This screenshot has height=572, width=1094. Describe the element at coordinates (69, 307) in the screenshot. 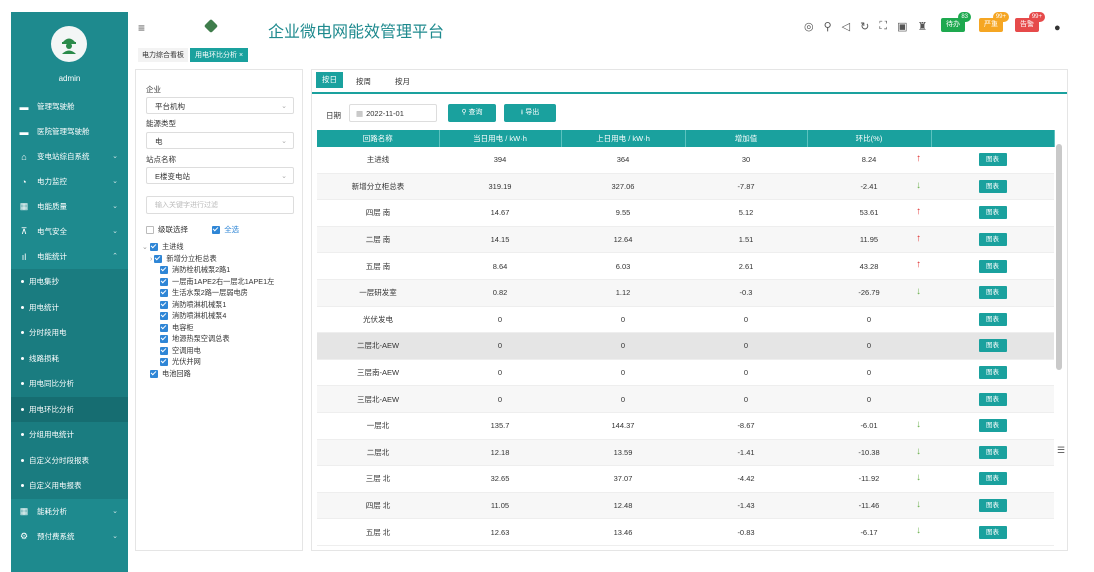

I see `sidebar-subitem-usage-stats: 用电统计` at that location.